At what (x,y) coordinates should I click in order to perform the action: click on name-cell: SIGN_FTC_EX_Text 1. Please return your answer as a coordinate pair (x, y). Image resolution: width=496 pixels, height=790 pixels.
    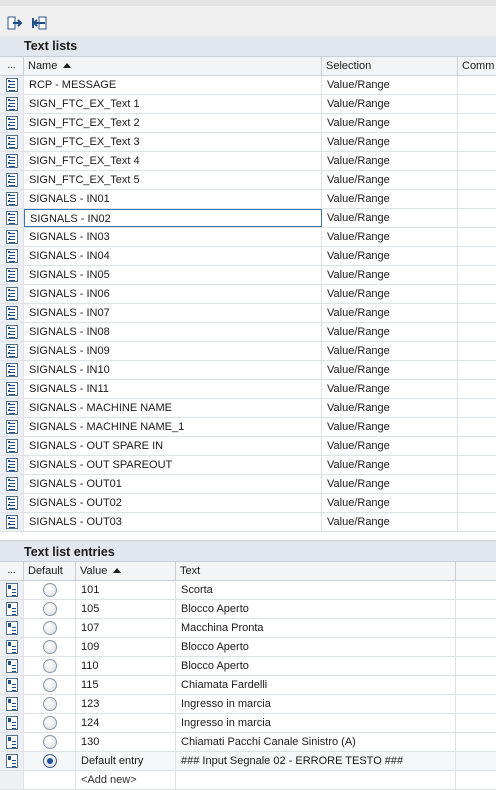
    Looking at the image, I should click on (173, 104).